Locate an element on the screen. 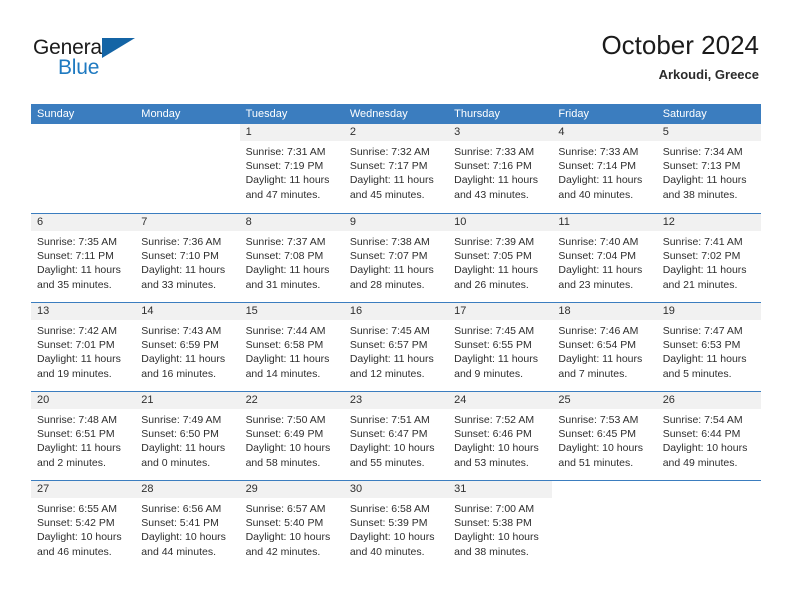  day-number: 28 is located at coordinates (187, 489).